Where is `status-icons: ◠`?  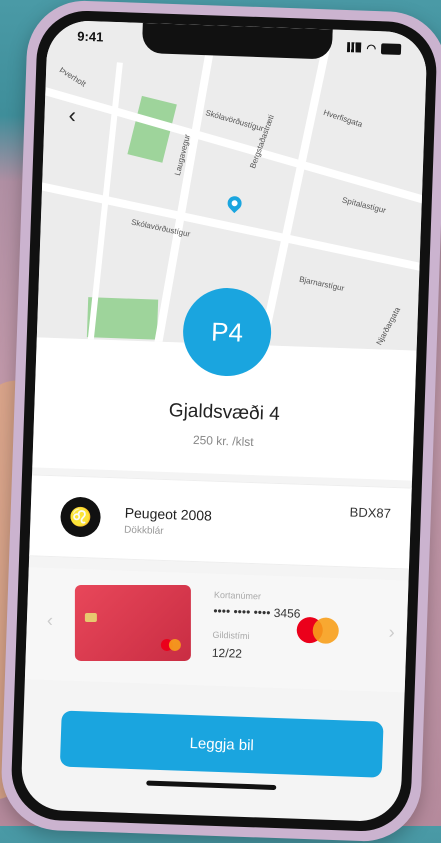 status-icons: ◠ is located at coordinates (374, 48).